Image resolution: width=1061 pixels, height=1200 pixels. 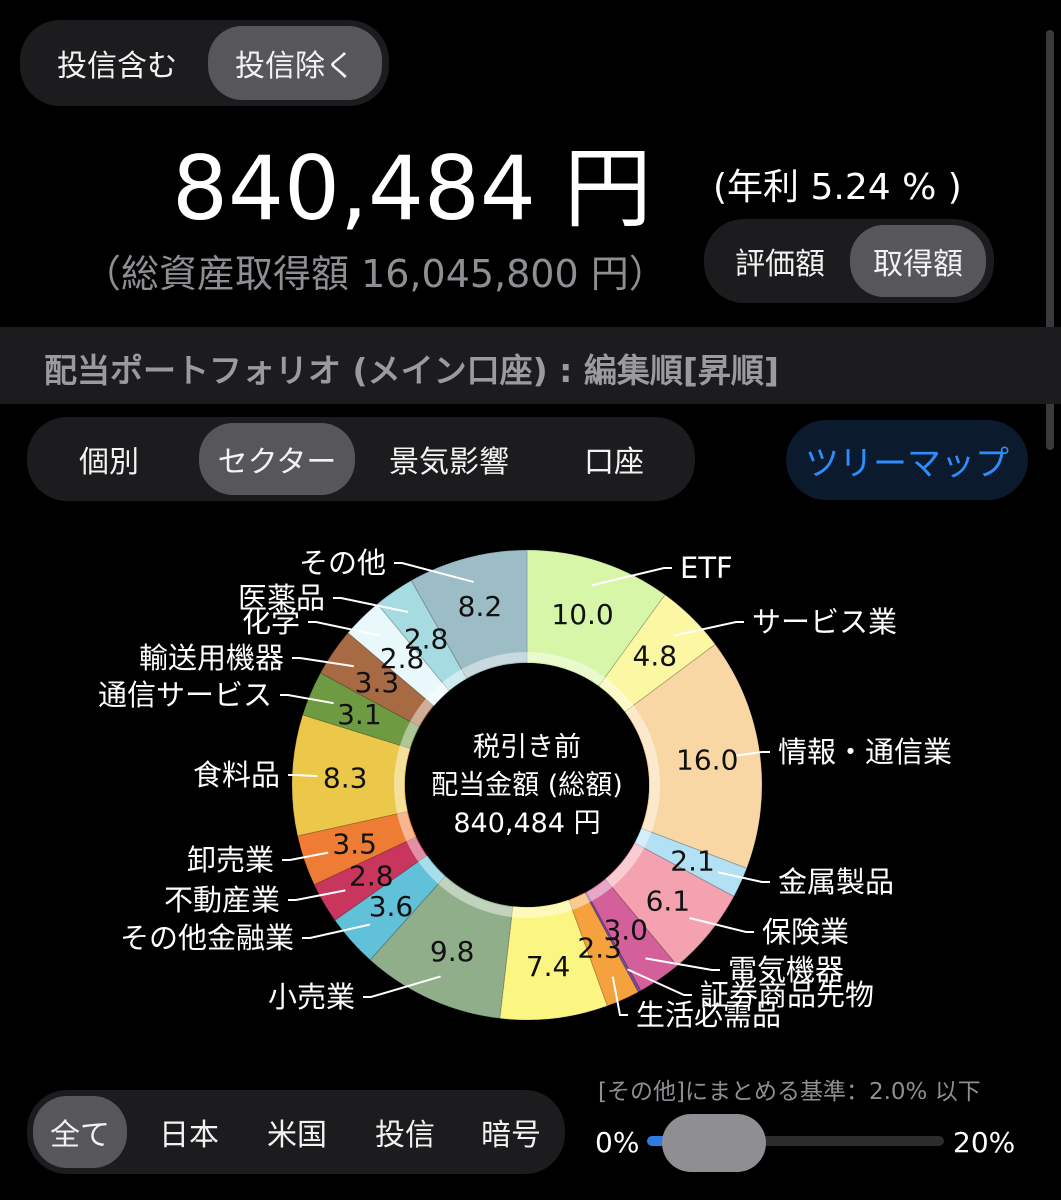 What do you see at coordinates (849, 261) in the screenshot?
I see `value-basis-toggle: 評価額 取得額` at bounding box center [849, 261].